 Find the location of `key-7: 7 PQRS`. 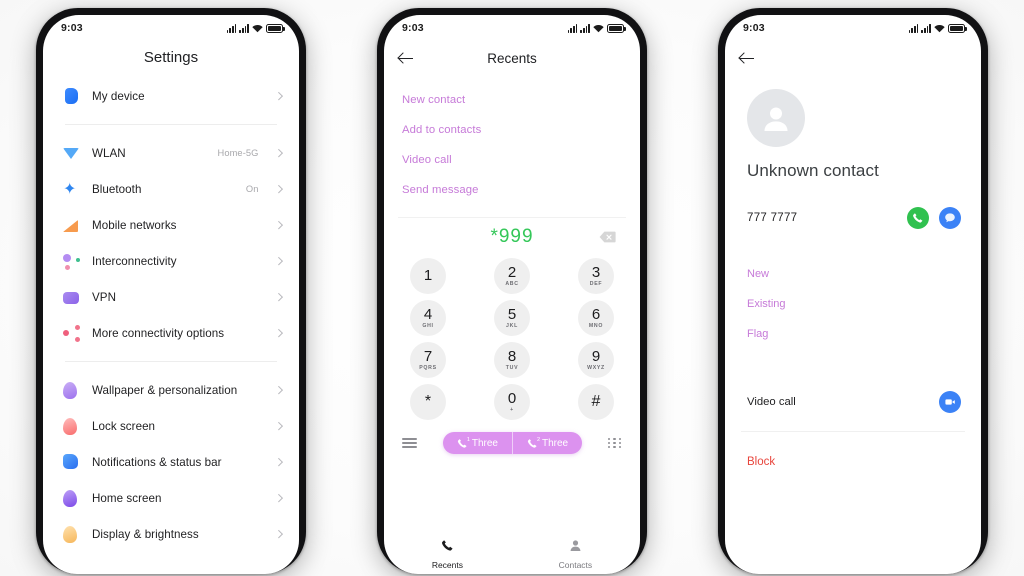

key-7: 7 PQRS is located at coordinates (428, 360).